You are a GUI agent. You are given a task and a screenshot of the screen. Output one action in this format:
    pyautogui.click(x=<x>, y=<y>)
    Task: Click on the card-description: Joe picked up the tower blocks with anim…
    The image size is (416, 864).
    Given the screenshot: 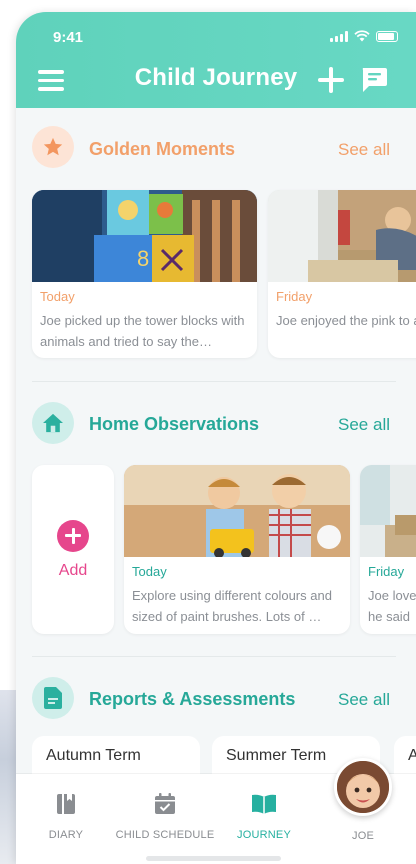 What is the action you would take?
    pyautogui.click(x=142, y=331)
    